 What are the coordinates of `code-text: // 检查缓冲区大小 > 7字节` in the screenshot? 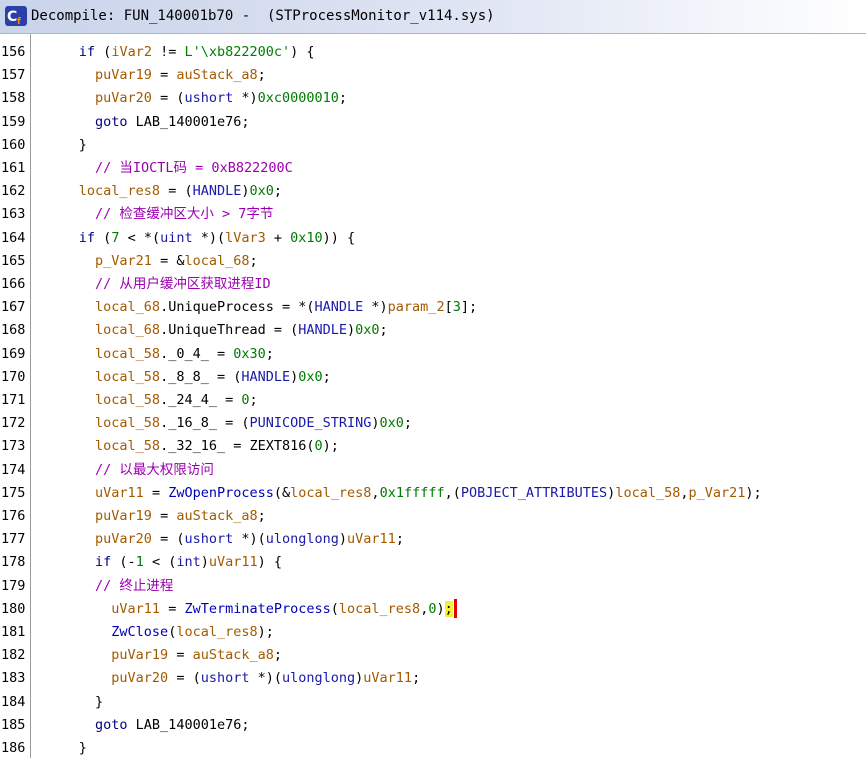 It's located at (151, 214).